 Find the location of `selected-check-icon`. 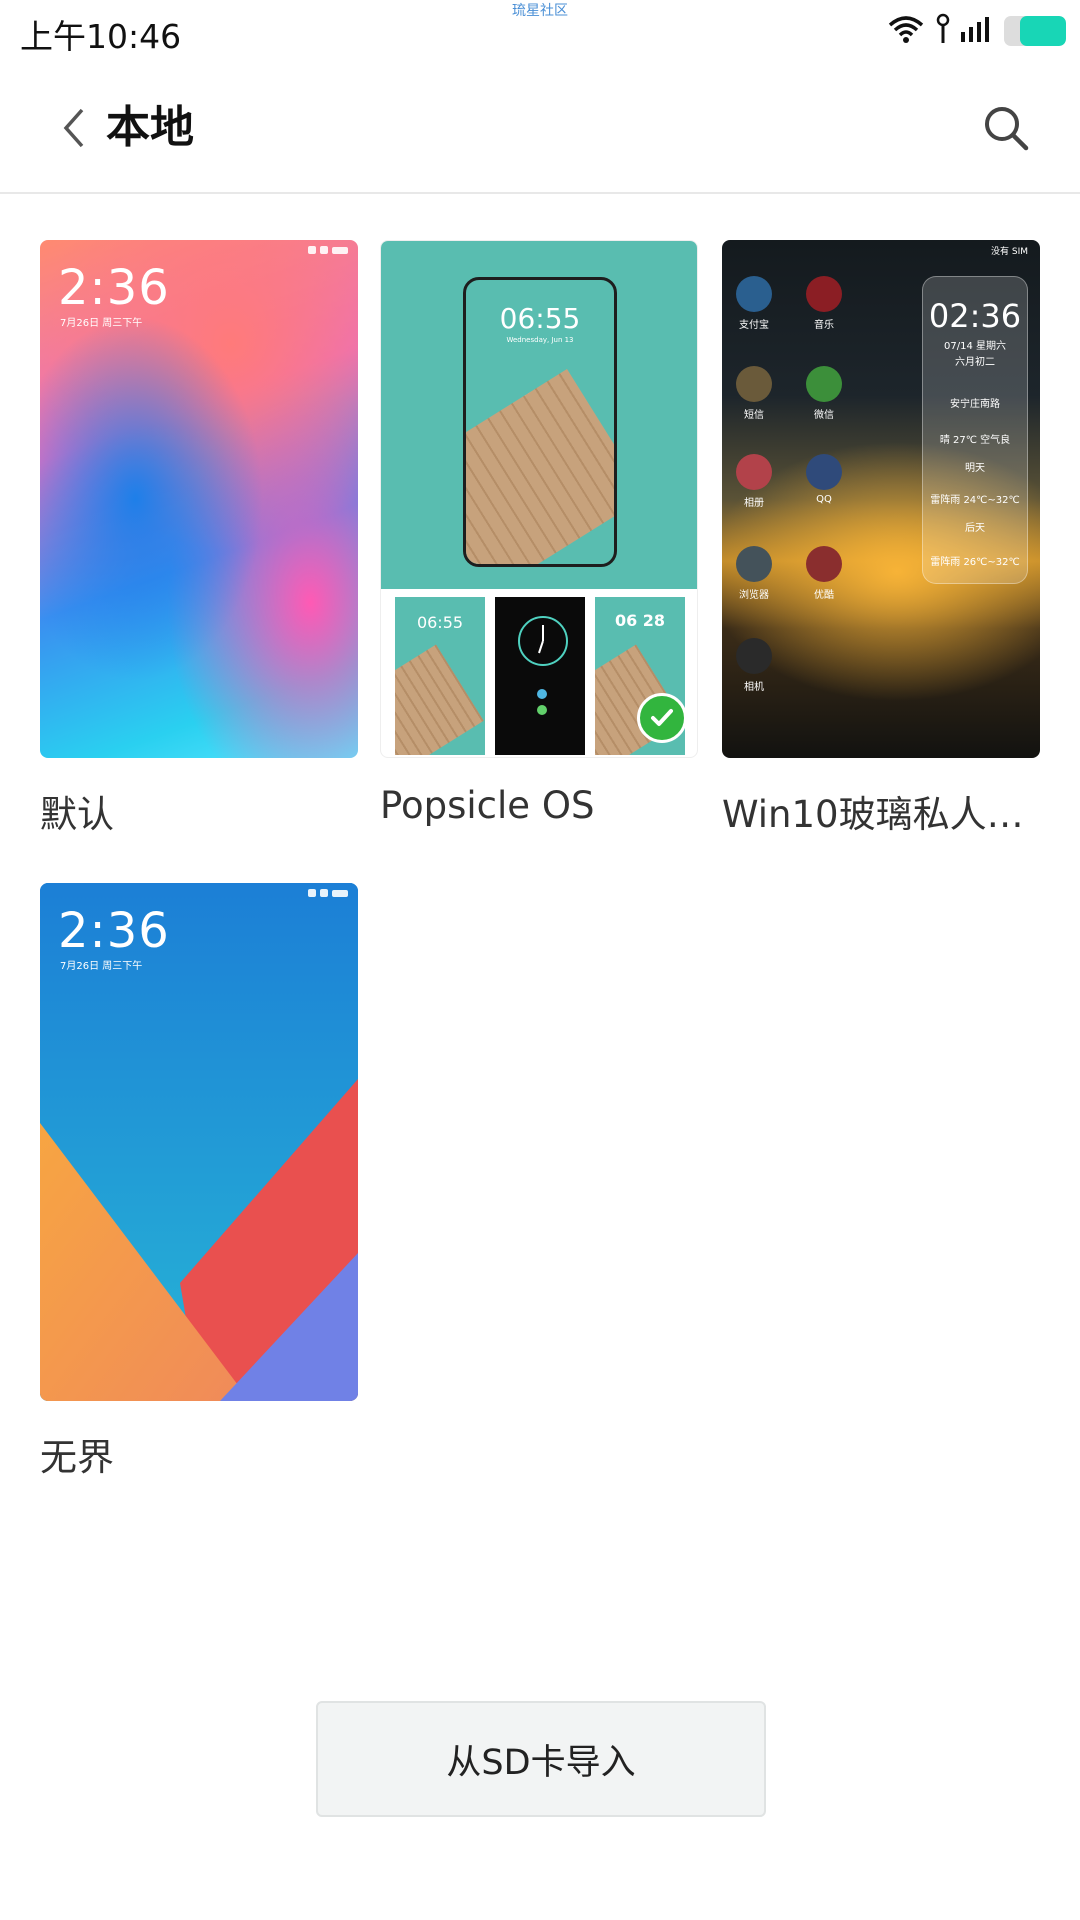

selected-check-icon is located at coordinates (662, 718).